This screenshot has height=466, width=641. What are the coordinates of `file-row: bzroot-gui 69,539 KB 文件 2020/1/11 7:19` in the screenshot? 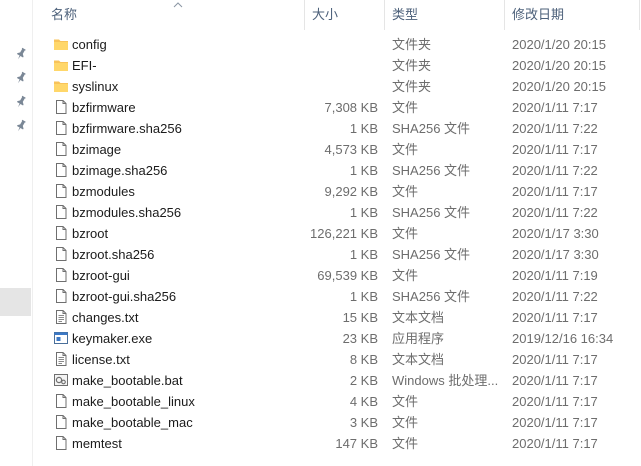 It's located at (337, 275).